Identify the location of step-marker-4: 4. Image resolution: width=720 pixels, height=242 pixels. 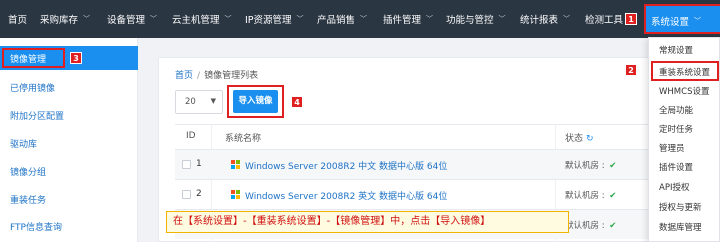
(297, 102).